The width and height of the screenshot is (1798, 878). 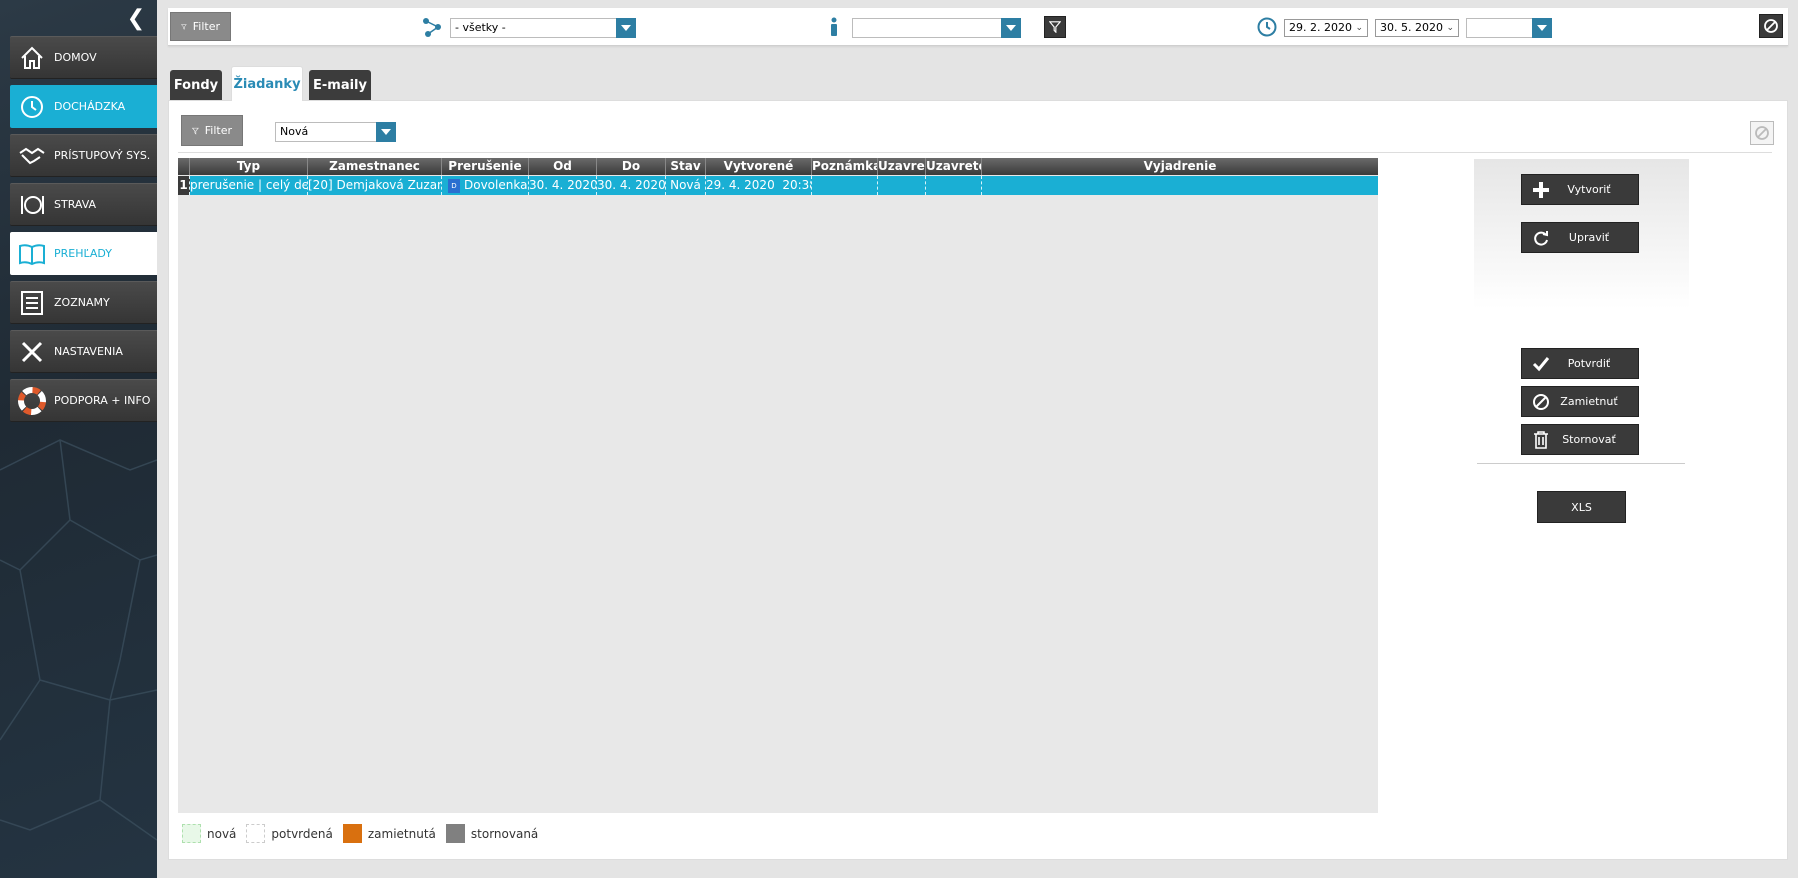 I want to click on plate-icon, so click(x=32, y=204).